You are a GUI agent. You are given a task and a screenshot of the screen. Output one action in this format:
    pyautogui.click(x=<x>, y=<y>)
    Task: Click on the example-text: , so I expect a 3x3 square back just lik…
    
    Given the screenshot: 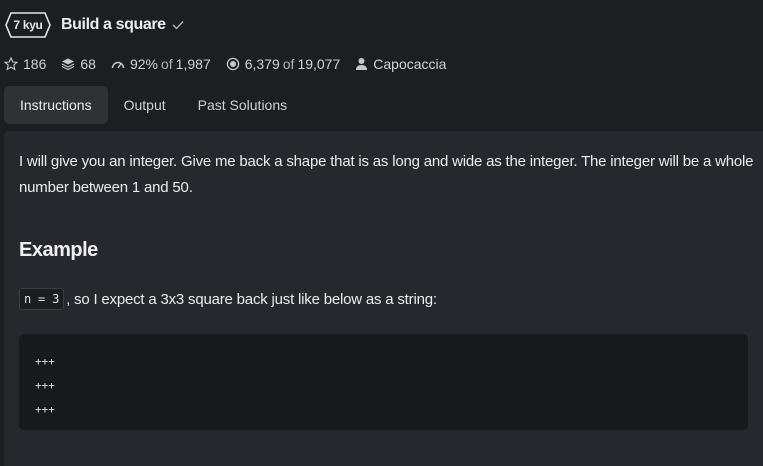 What is the action you would take?
    pyautogui.click(x=251, y=299)
    